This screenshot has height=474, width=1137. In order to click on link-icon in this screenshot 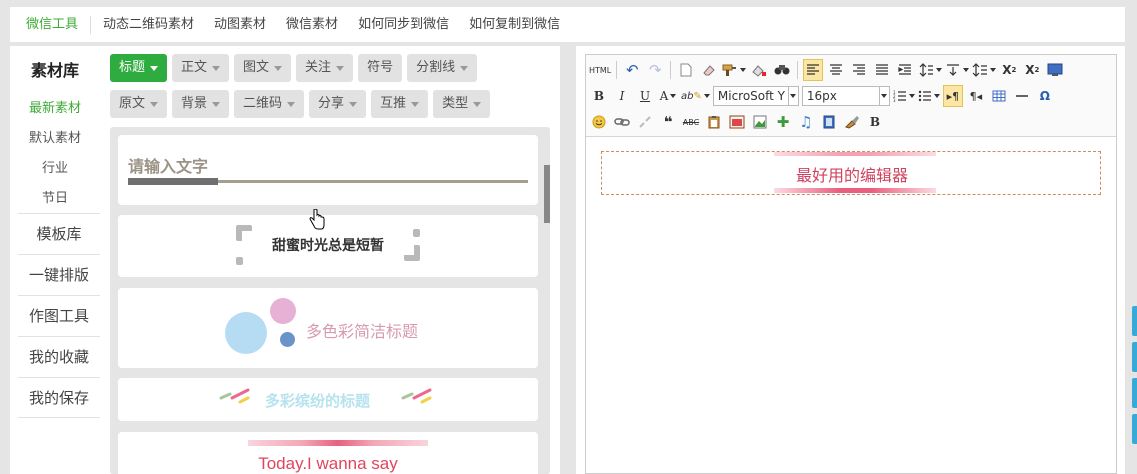, I will do `click(622, 122)`.